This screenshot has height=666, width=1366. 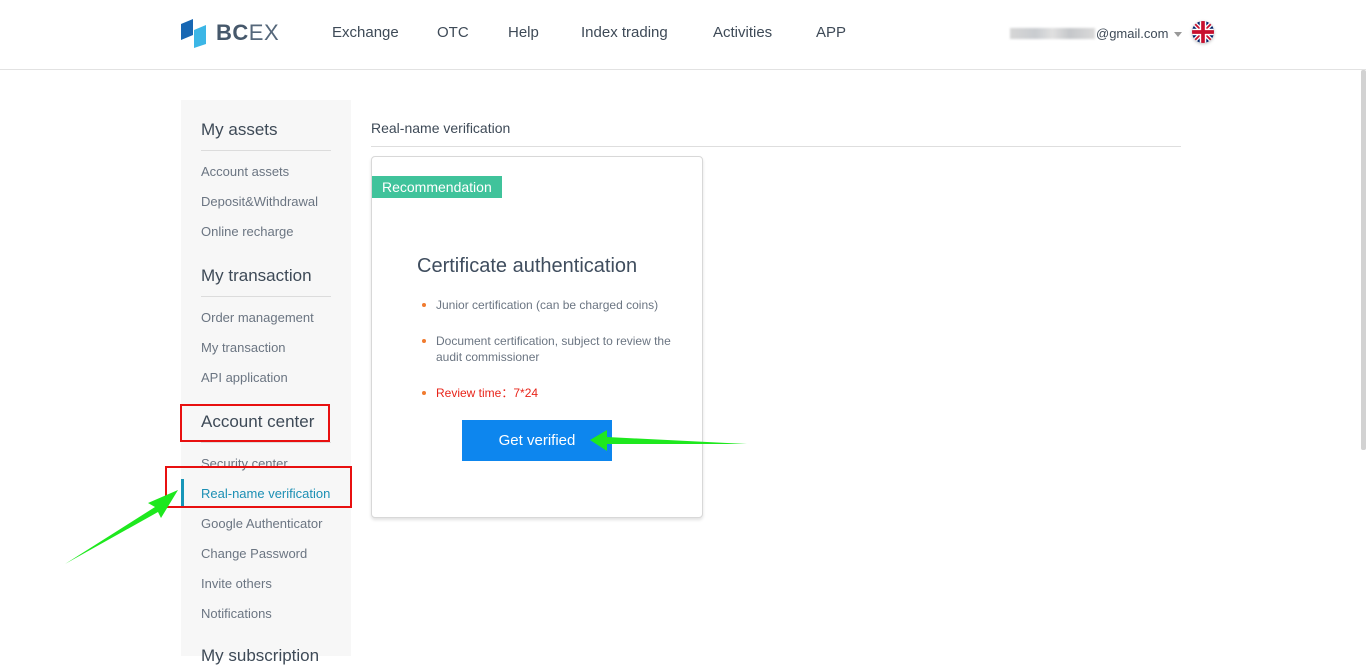 What do you see at coordinates (776, 146) in the screenshot?
I see `title-divider` at bounding box center [776, 146].